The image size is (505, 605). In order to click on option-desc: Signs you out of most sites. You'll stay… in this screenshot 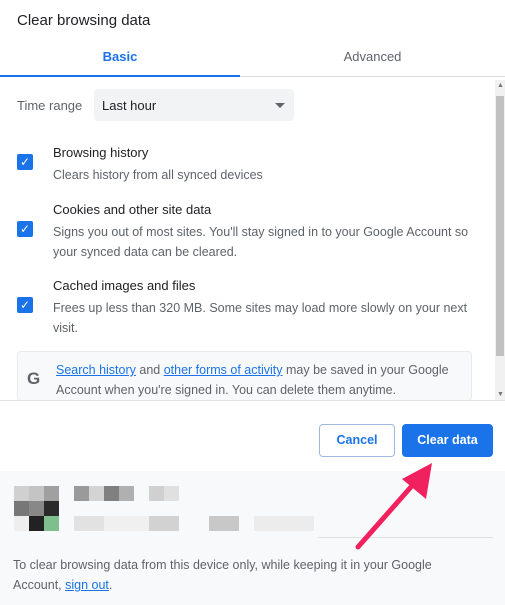, I will do `click(261, 242)`.